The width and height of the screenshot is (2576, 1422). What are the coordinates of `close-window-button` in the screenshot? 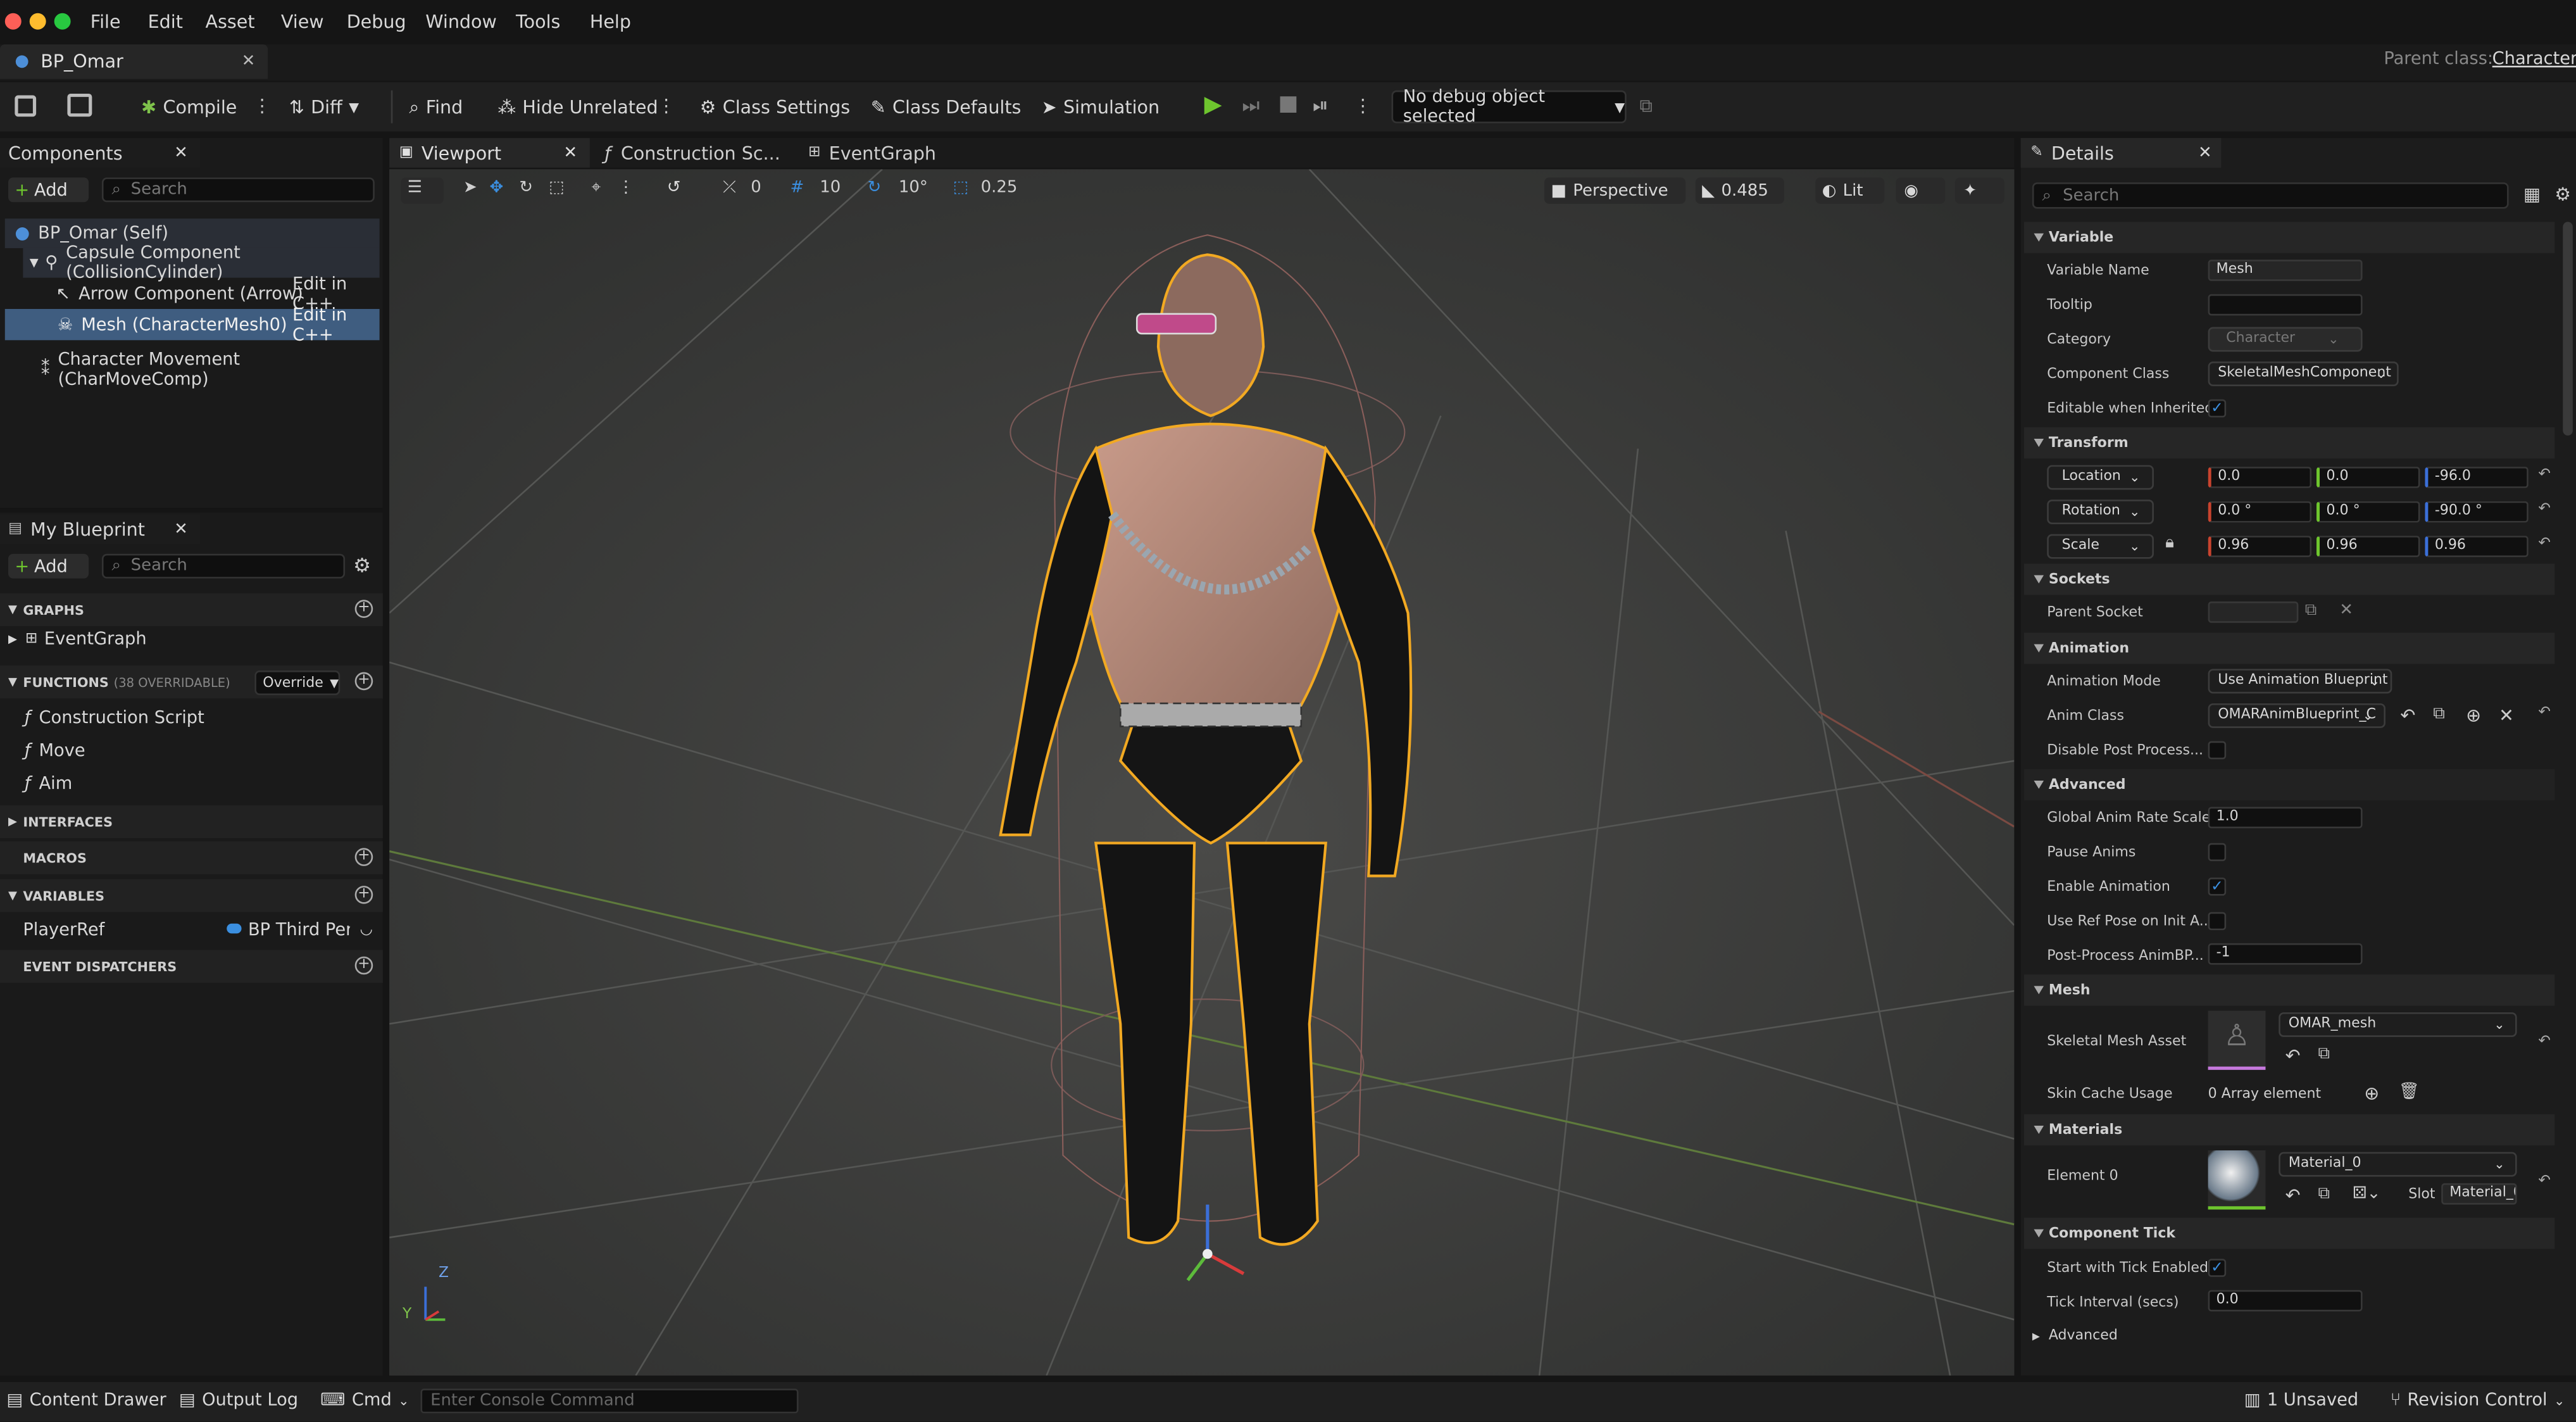 It's located at (13, 22).